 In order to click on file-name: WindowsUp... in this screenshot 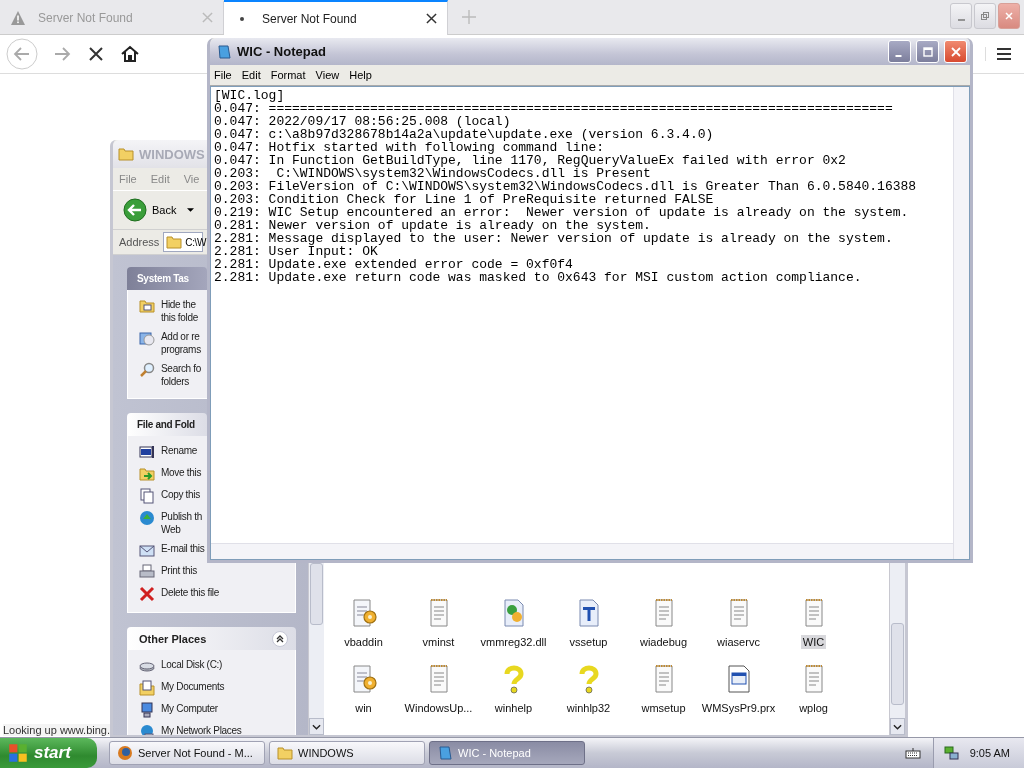, I will do `click(438, 708)`.